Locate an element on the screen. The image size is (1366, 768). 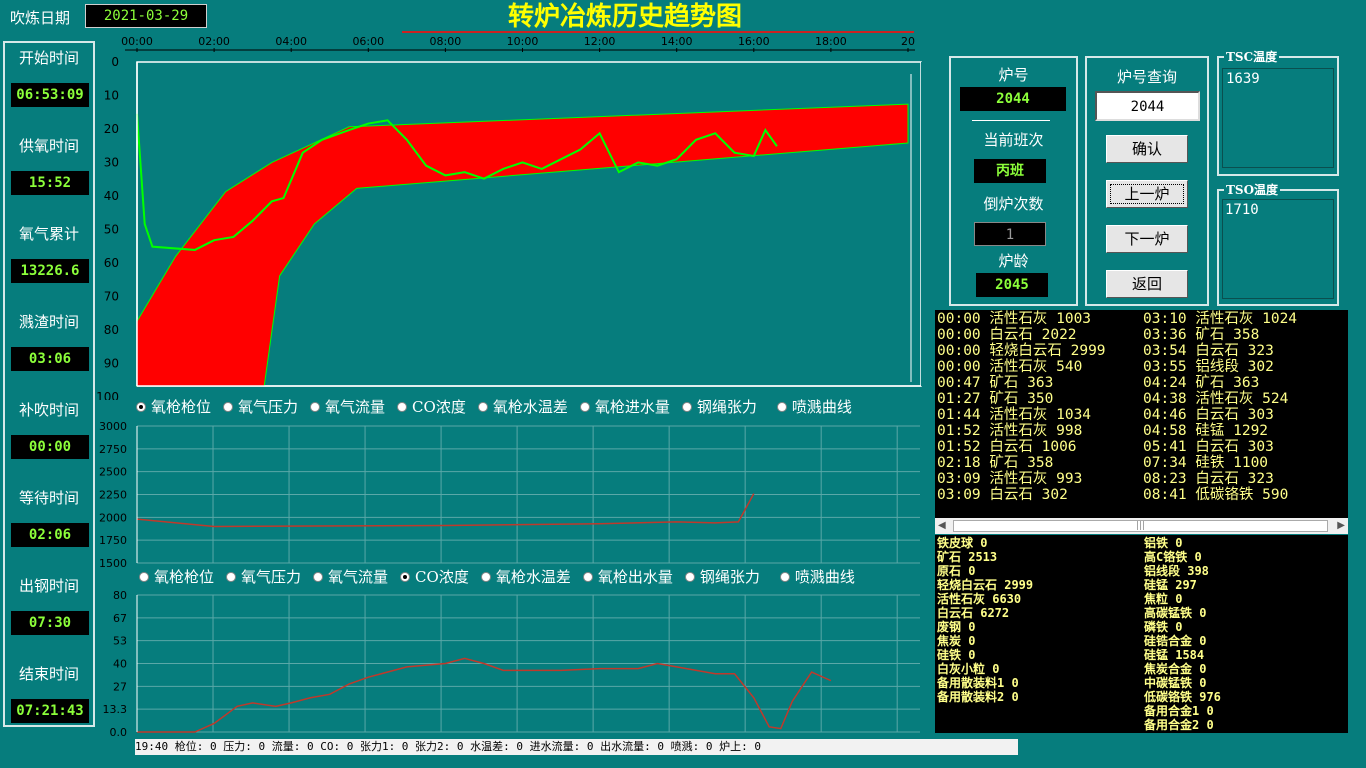
shift-value: 丙班 is located at coordinates (1010, 171).